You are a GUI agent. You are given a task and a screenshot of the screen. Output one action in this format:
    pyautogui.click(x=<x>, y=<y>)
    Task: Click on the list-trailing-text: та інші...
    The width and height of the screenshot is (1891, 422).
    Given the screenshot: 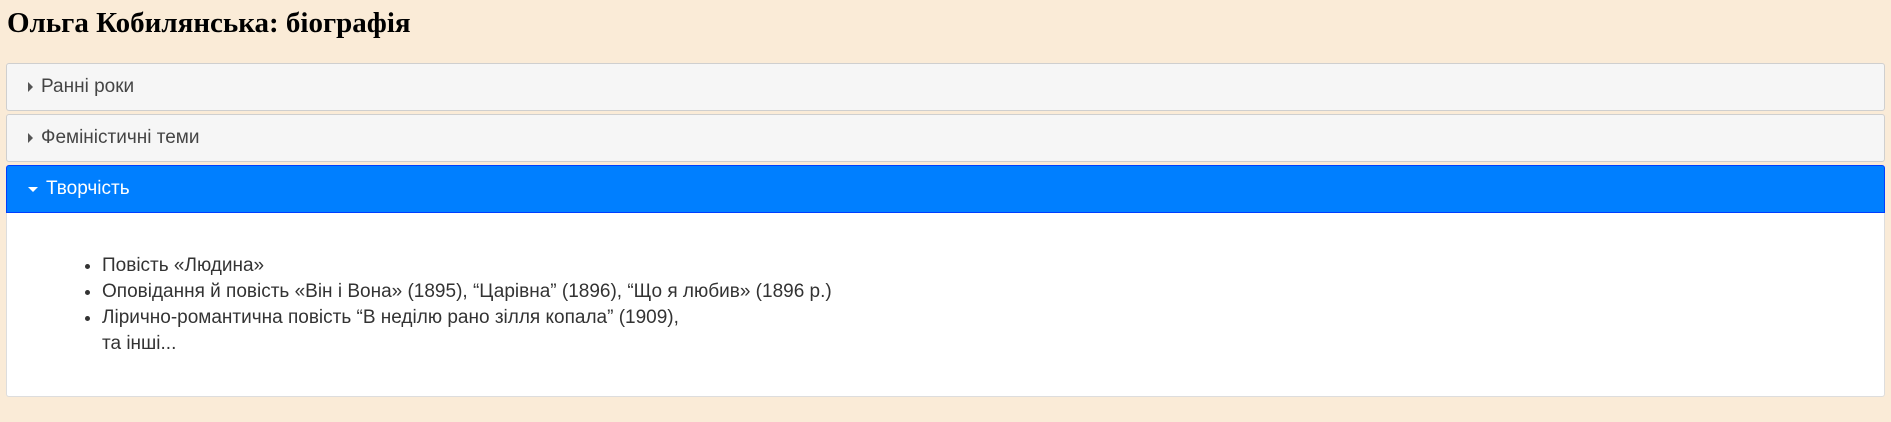 What is the action you would take?
    pyautogui.click(x=139, y=343)
    